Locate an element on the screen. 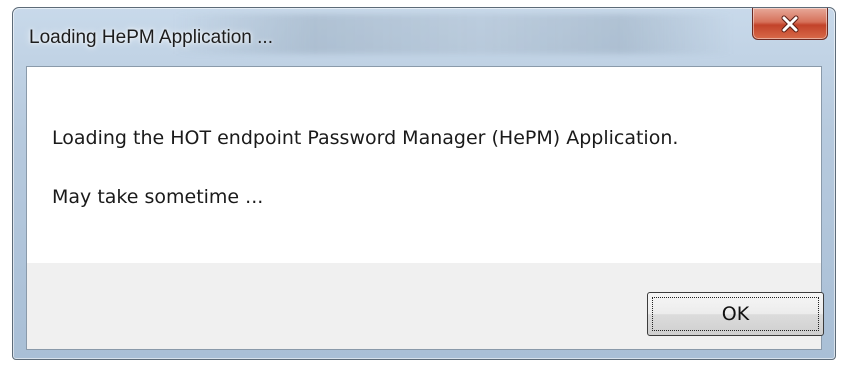  ok-button-label: OK is located at coordinates (735, 314).